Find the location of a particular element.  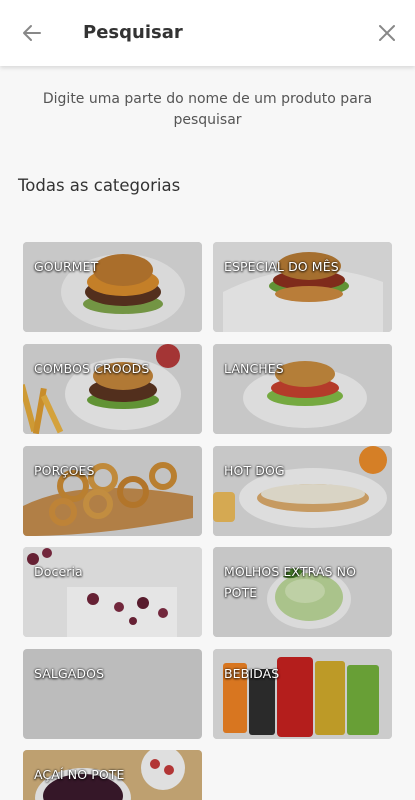

category-label: ESPECIAL DO MÊS is located at coordinates (281, 266).